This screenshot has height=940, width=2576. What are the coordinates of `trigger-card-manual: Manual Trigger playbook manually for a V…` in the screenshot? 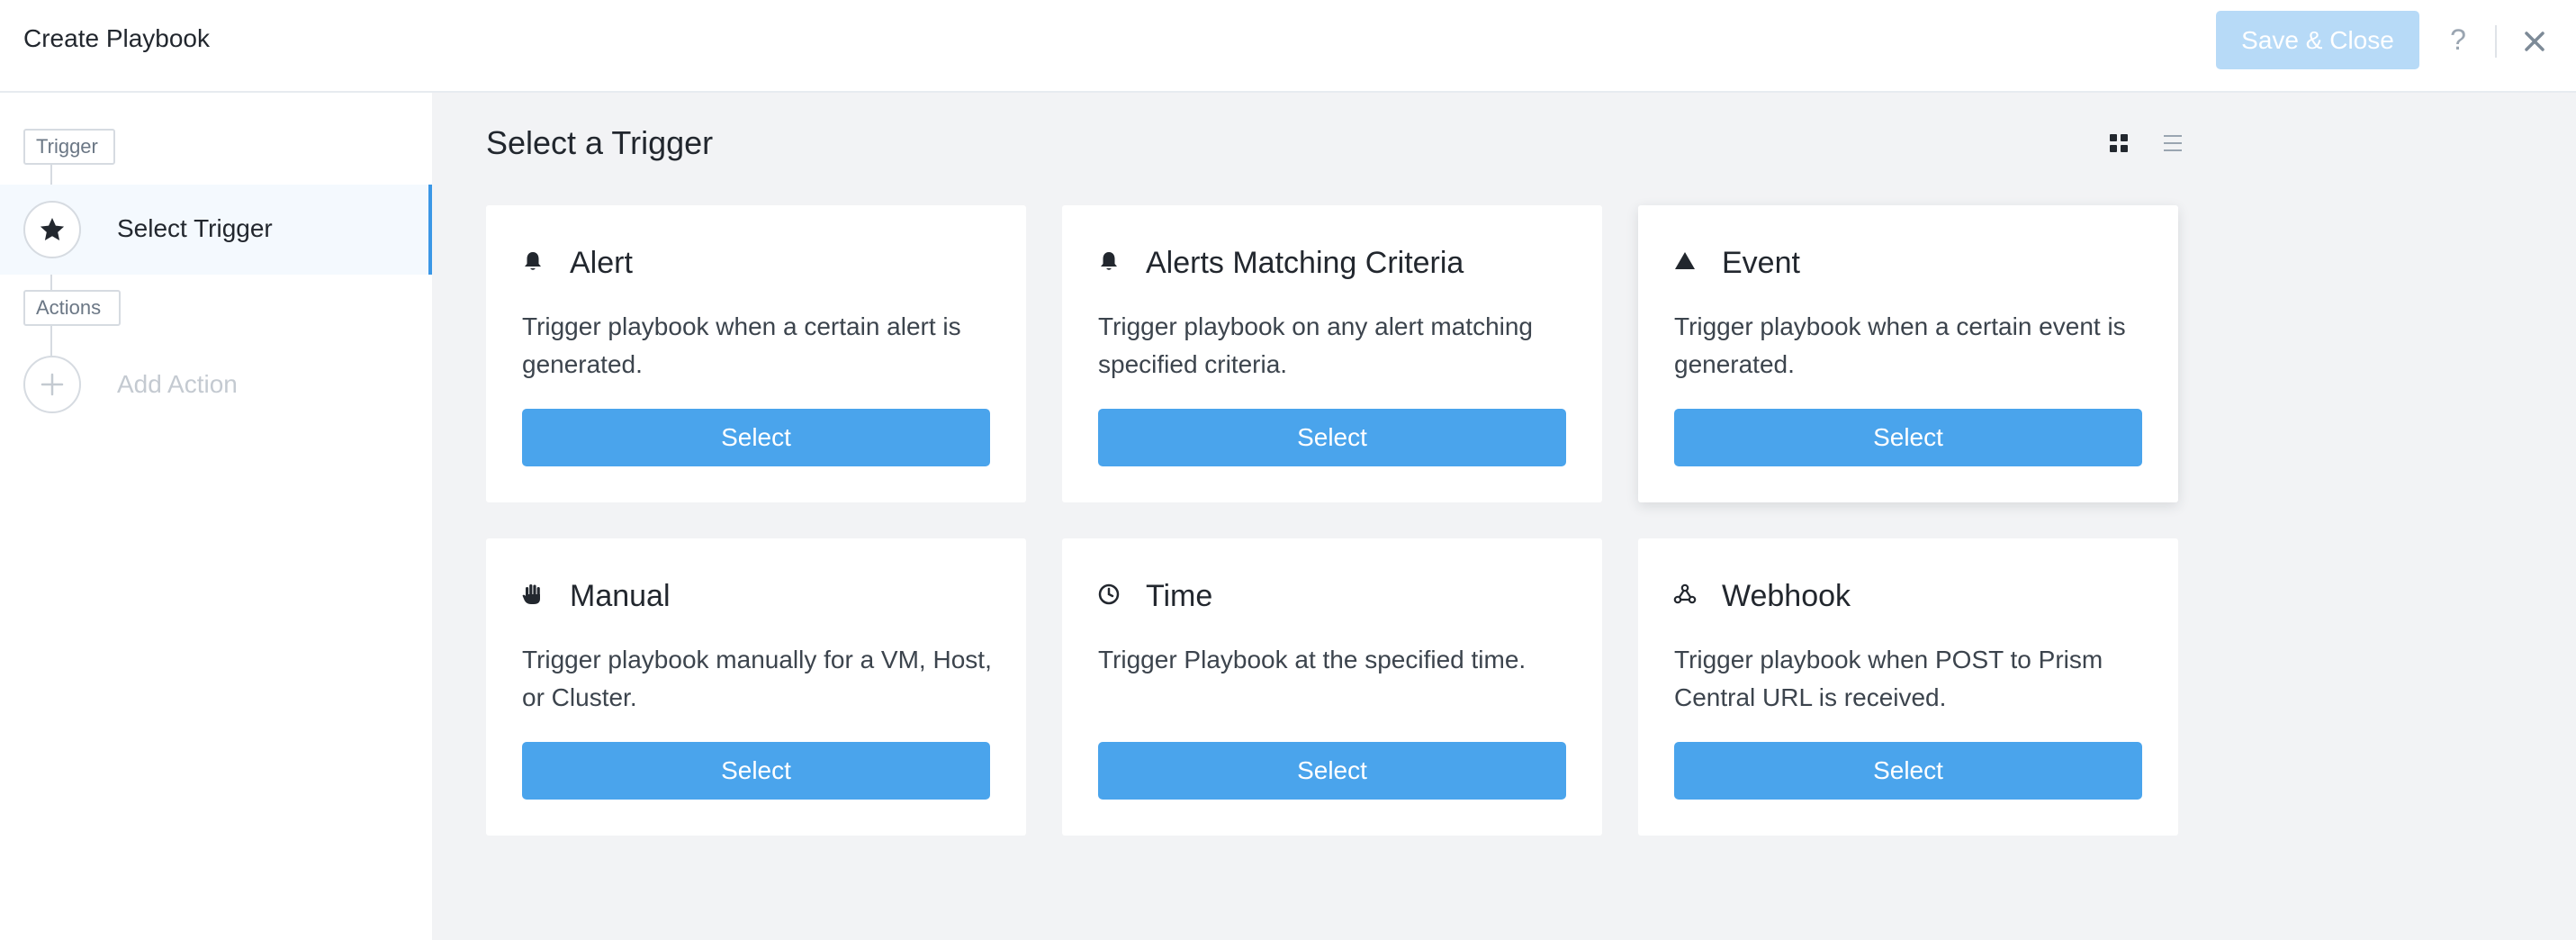 It's located at (756, 687).